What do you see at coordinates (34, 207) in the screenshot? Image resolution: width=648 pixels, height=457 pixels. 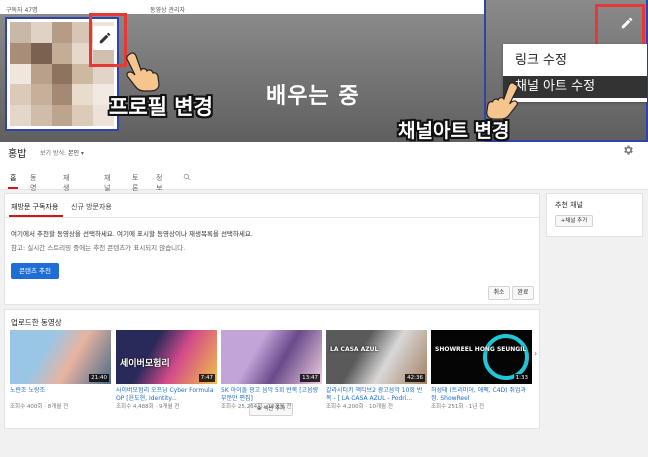 I see `tab-returning-subscribers: 재방문 구독자용` at bounding box center [34, 207].